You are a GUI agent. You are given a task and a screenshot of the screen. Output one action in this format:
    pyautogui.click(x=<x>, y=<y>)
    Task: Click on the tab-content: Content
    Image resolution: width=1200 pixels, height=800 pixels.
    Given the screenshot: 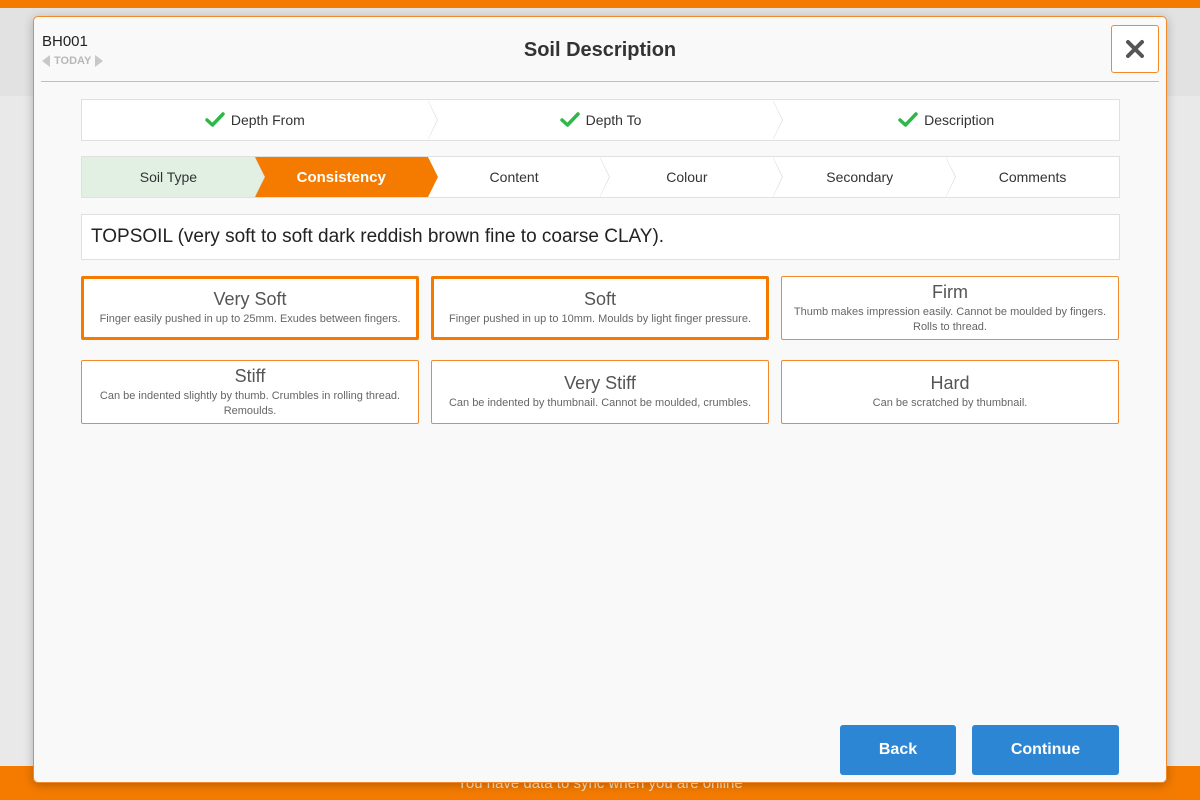 What is the action you would take?
    pyautogui.click(x=519, y=177)
    